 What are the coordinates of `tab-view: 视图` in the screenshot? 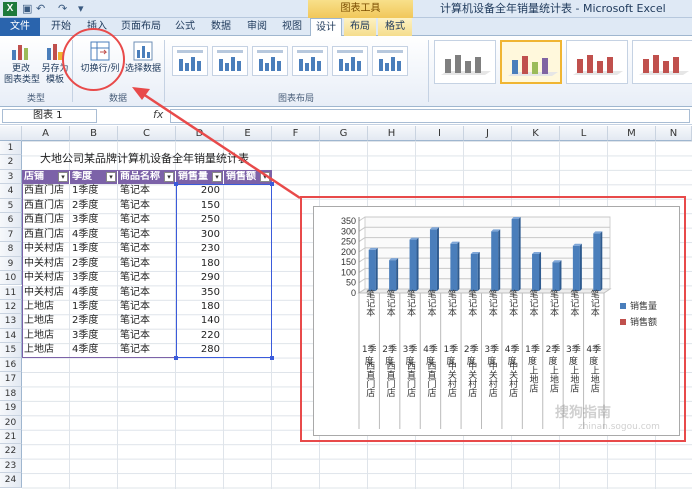 It's located at (292, 27).